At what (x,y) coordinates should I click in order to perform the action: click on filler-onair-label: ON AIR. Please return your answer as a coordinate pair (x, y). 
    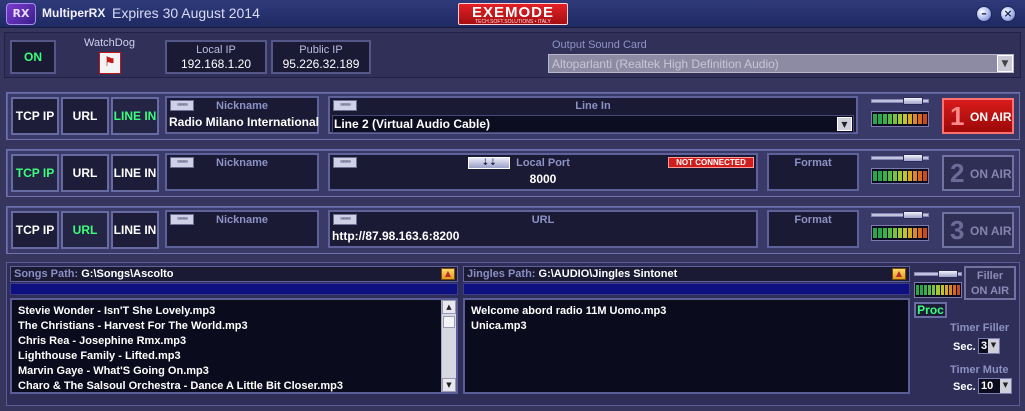
    Looking at the image, I should click on (990, 291).